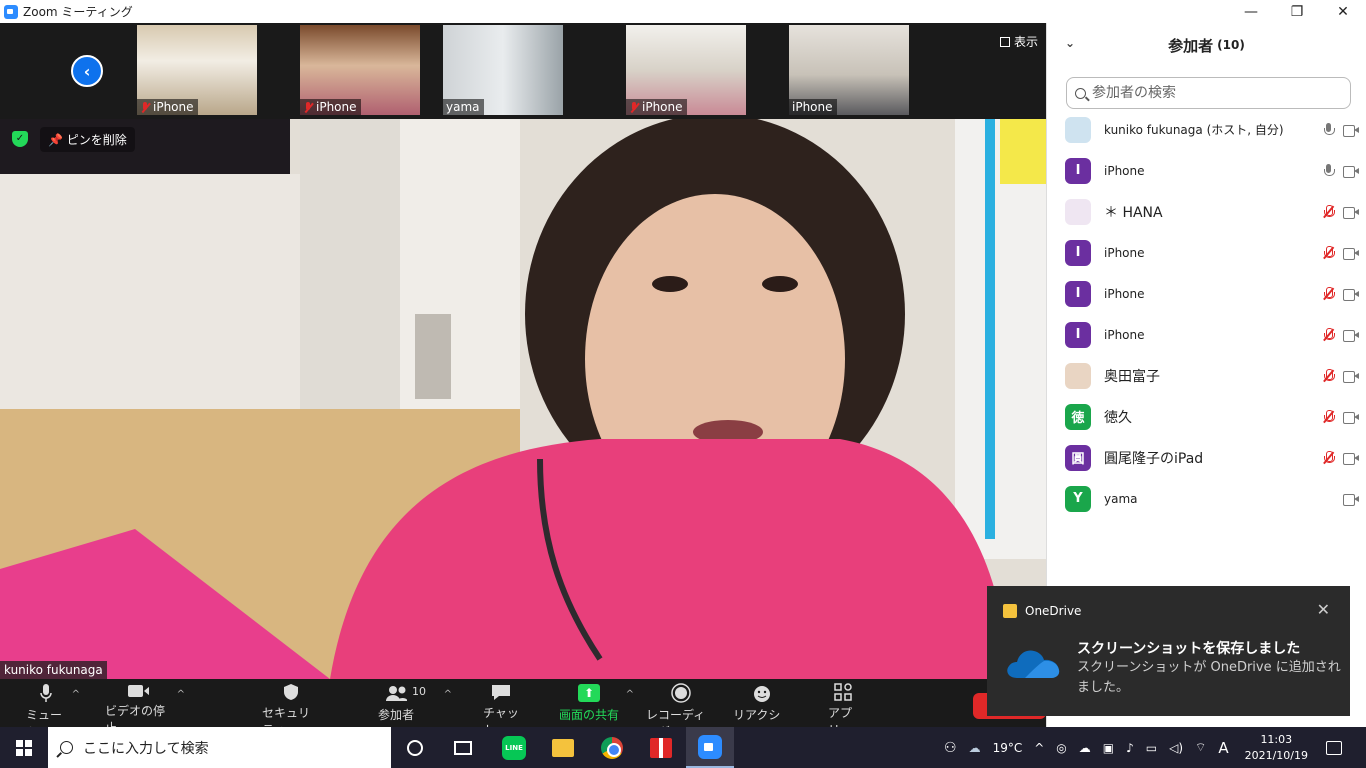 The height and width of the screenshot is (768, 1366). What do you see at coordinates (1130, 748) in the screenshot?
I see `microphone-tray-icon: ♪` at bounding box center [1130, 748].